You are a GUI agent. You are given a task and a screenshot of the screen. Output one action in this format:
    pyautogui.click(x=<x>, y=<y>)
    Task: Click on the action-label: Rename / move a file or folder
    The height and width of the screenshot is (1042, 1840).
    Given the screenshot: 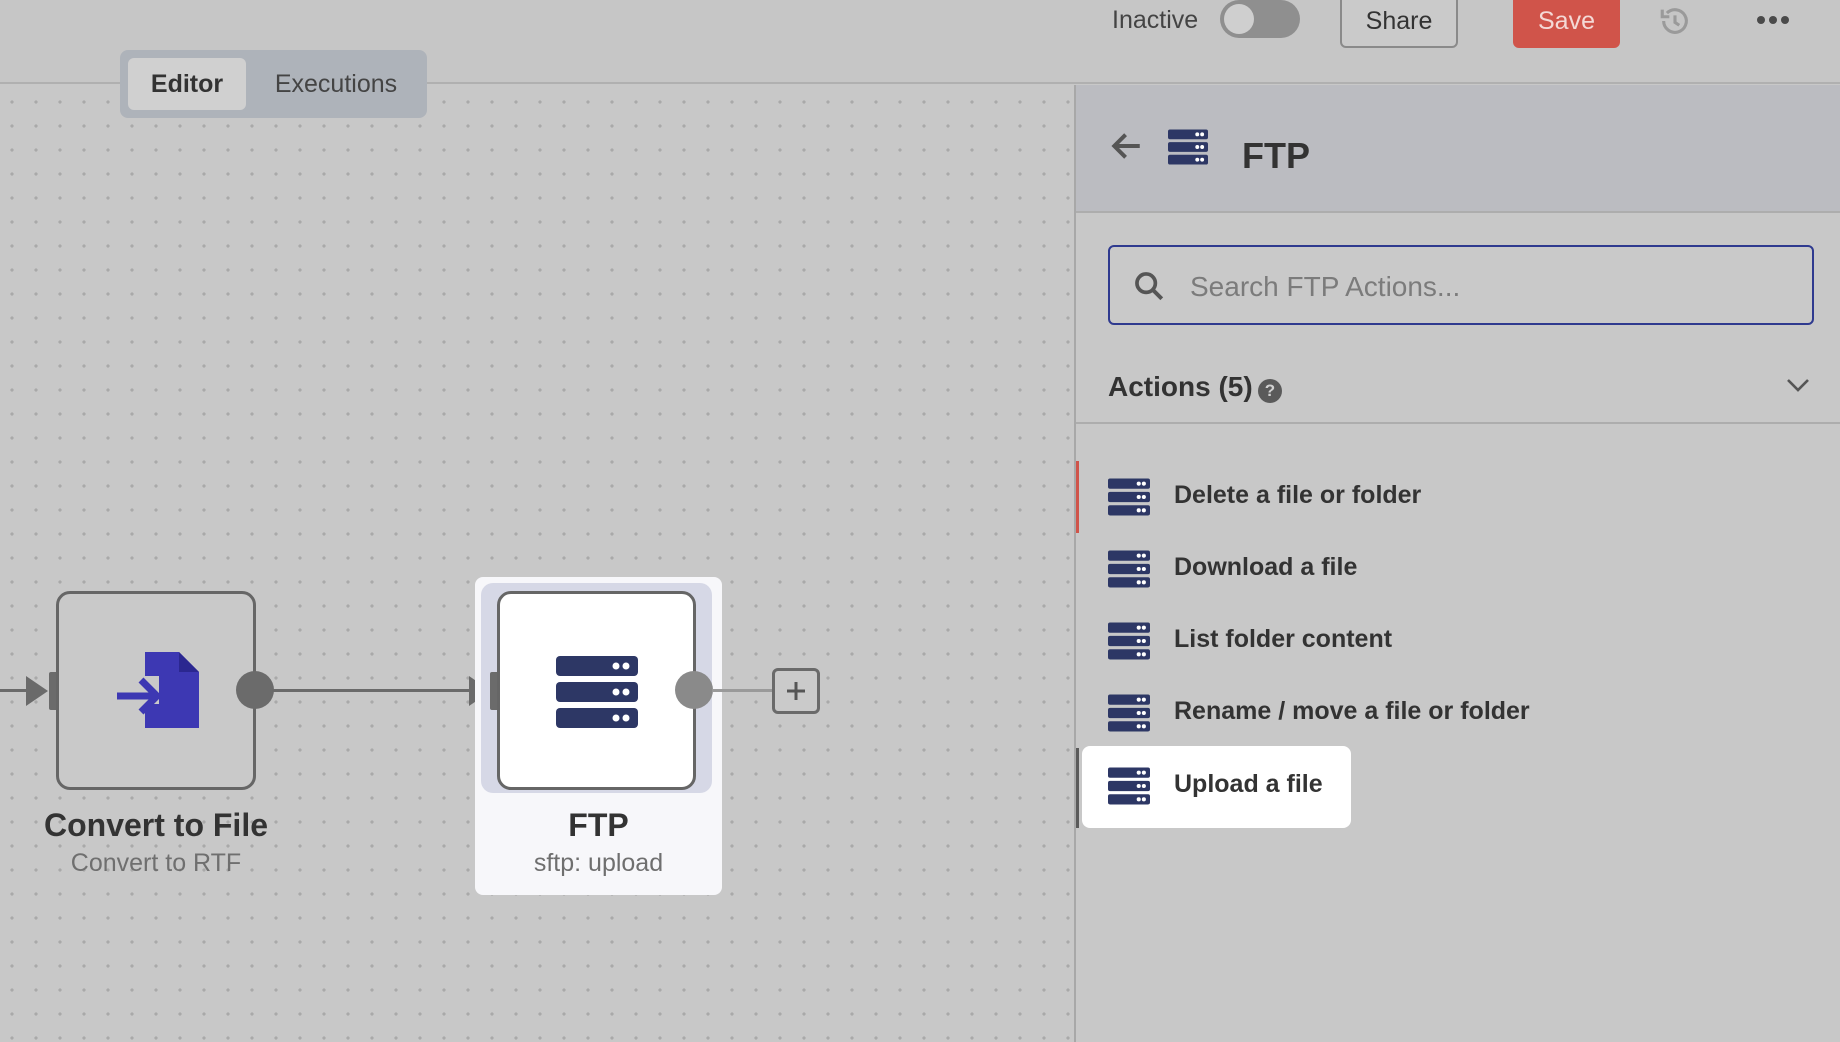 What is the action you would take?
    pyautogui.click(x=1352, y=711)
    